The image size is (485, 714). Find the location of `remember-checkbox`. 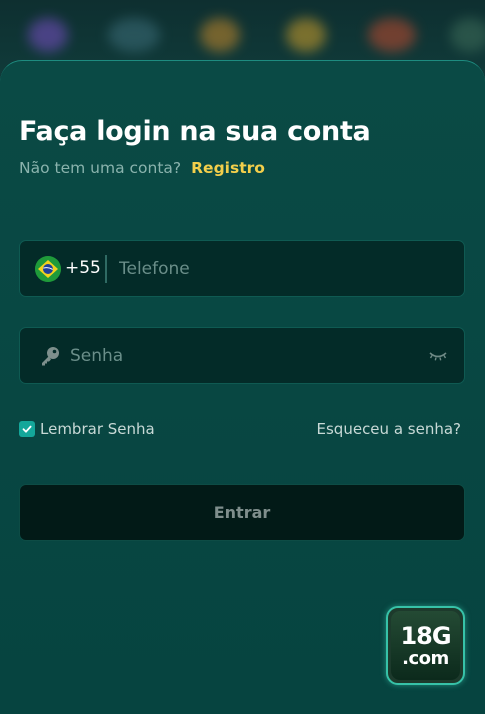

remember-checkbox is located at coordinates (27, 429).